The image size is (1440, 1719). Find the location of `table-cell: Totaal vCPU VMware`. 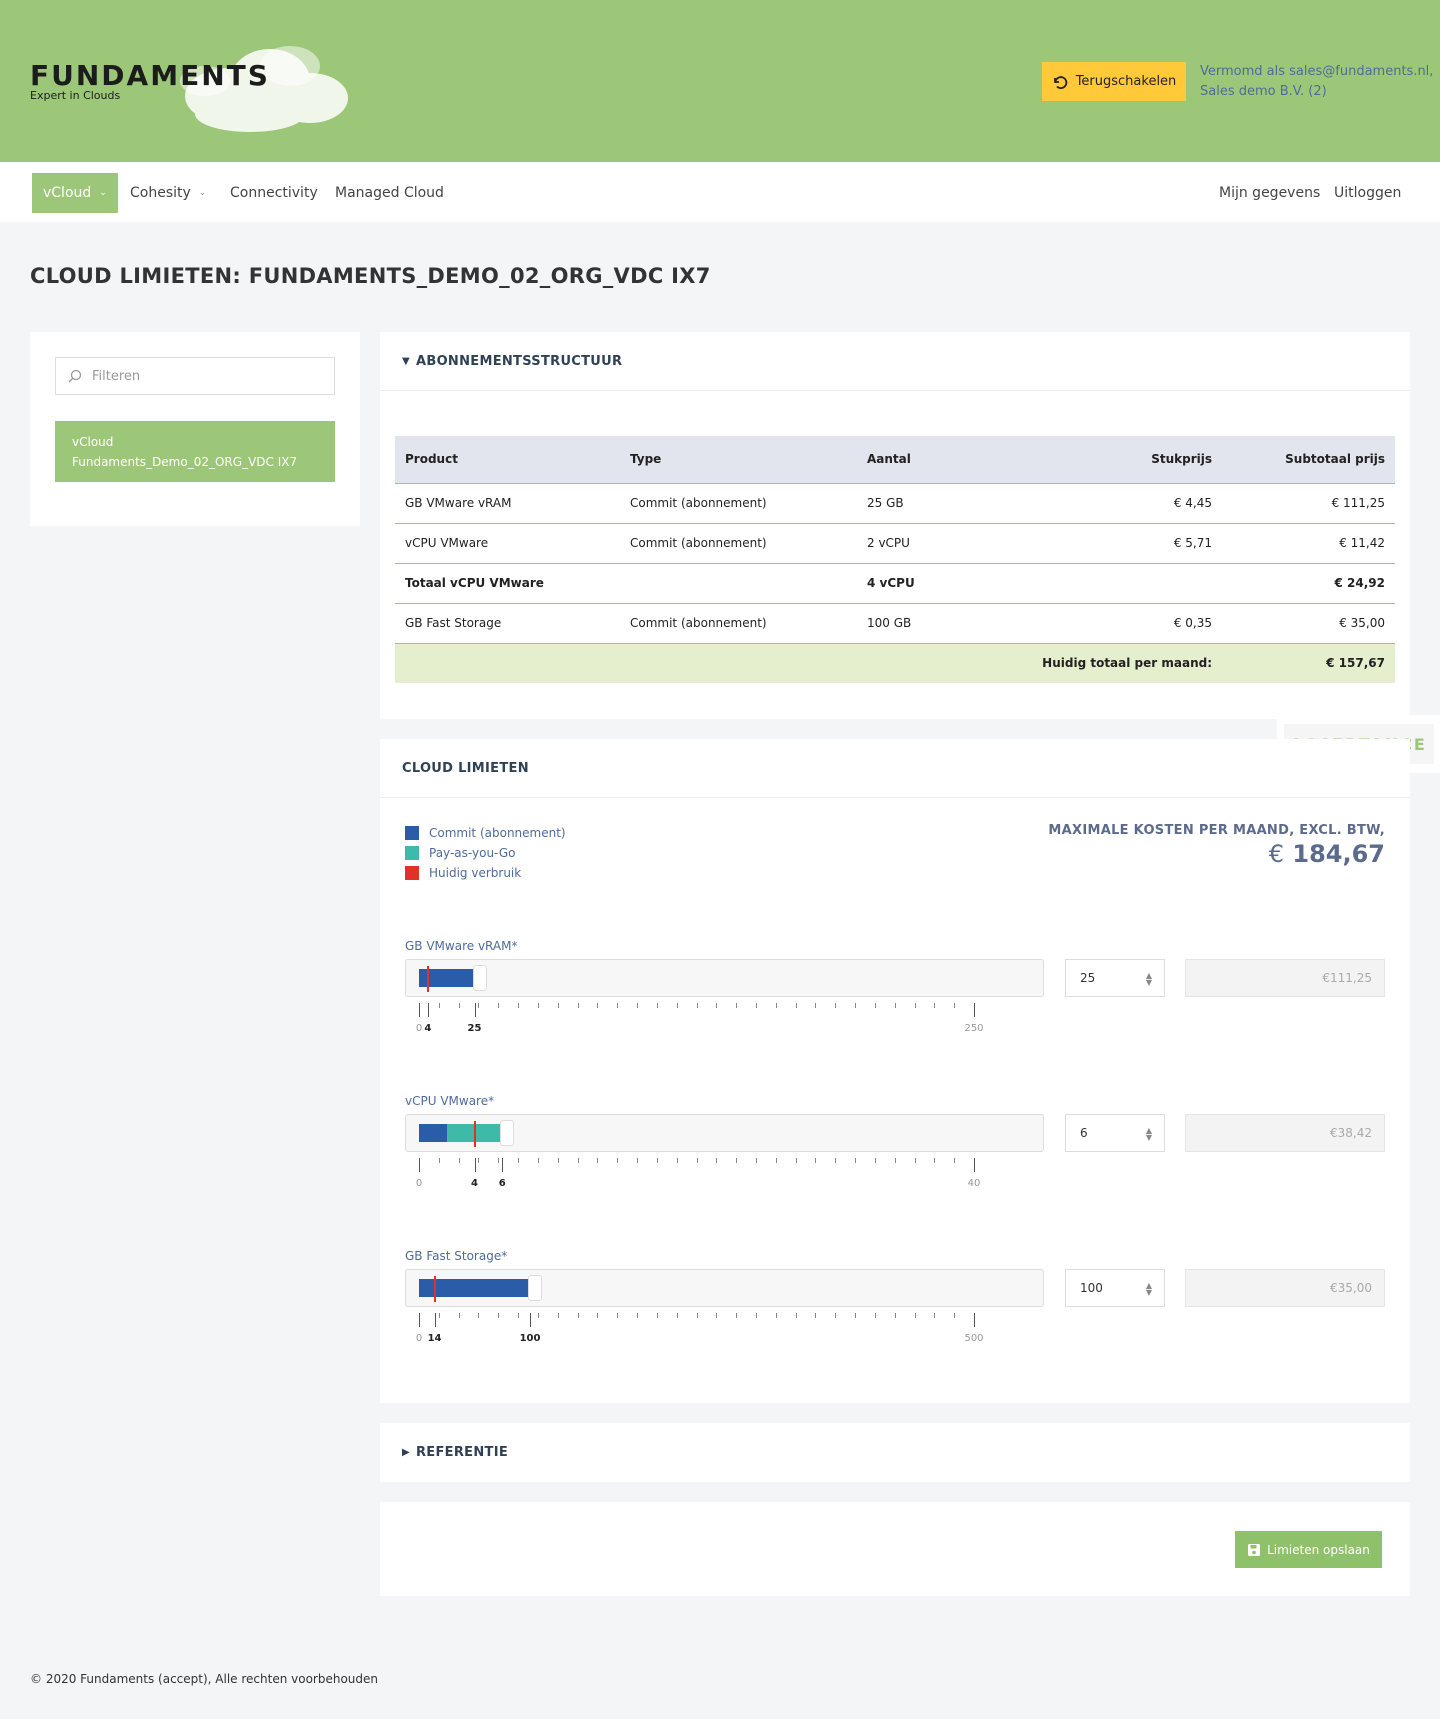

table-cell: Totaal vCPU VMware is located at coordinates (507, 583).